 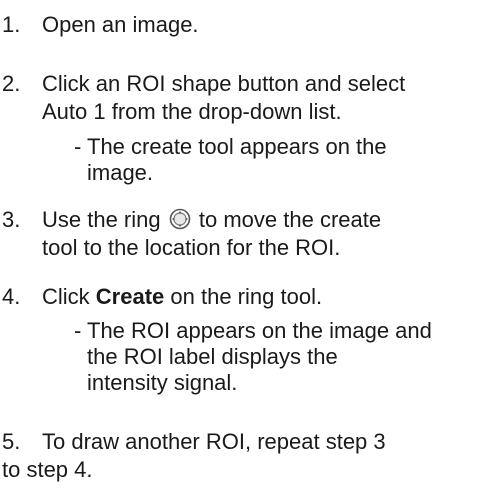 What do you see at coordinates (180, 219) in the screenshot?
I see `ring-icon` at bounding box center [180, 219].